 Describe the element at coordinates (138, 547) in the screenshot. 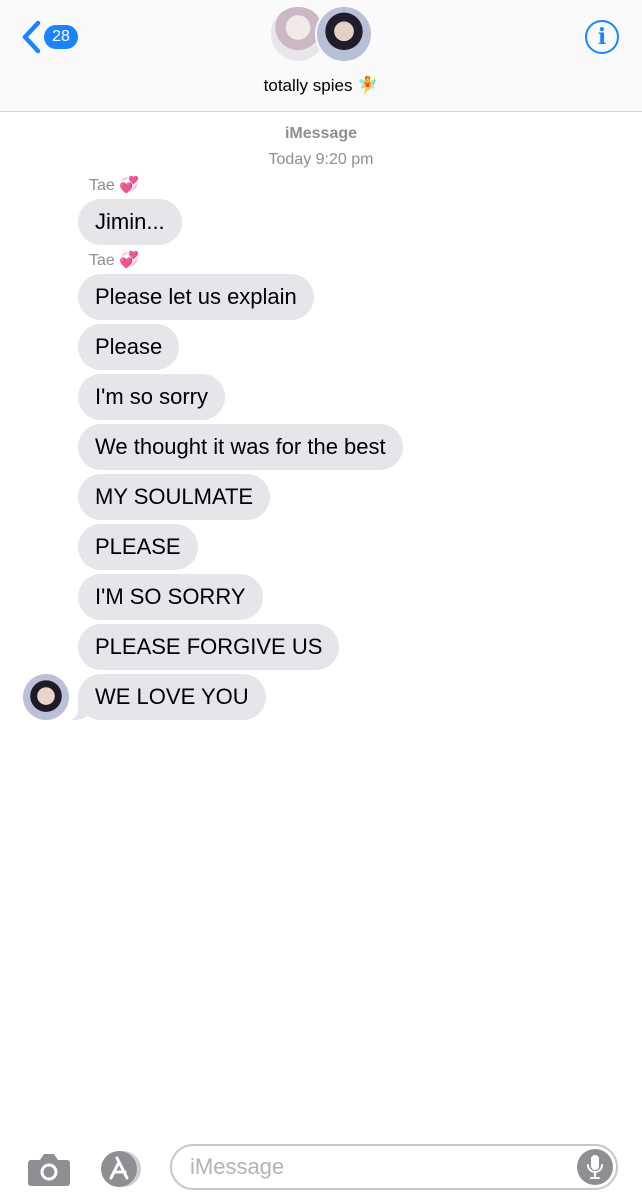

I see `message-bubble: PLEASE` at that location.